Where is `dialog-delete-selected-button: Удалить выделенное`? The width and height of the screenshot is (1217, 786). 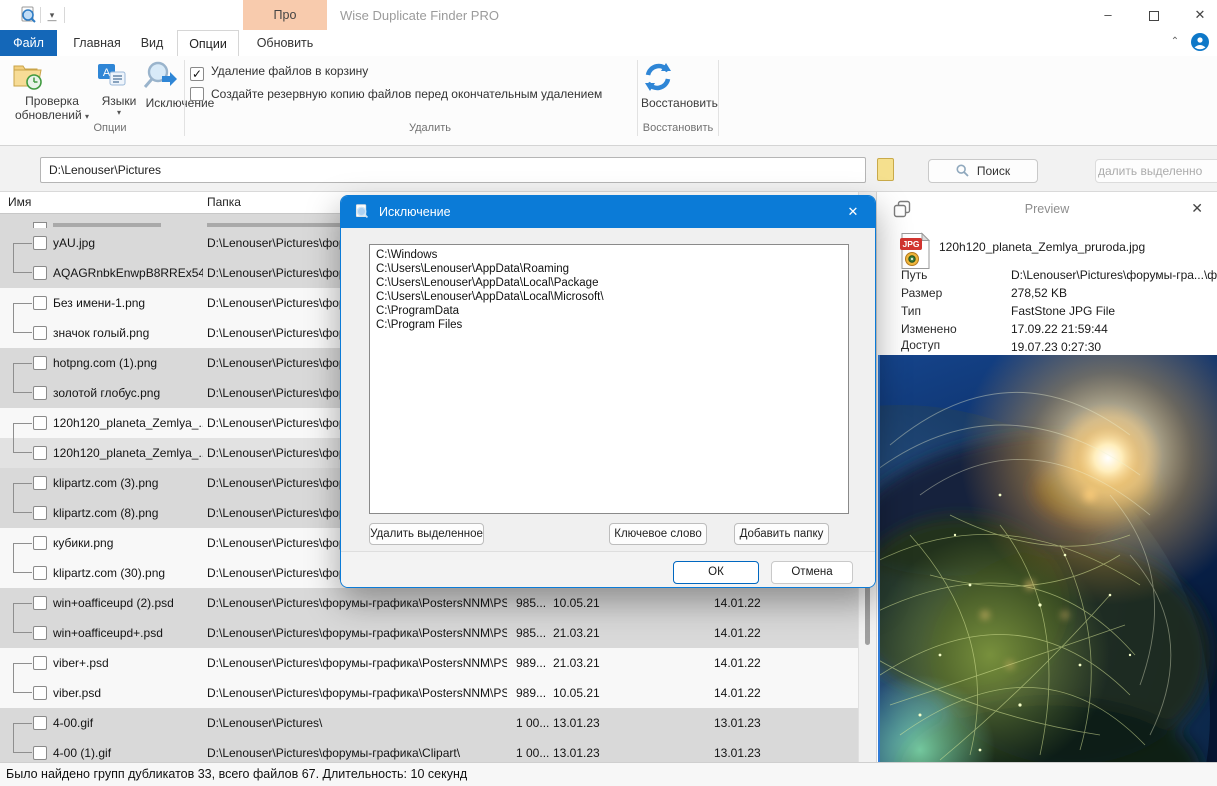 dialog-delete-selected-button: Удалить выделенное is located at coordinates (426, 534).